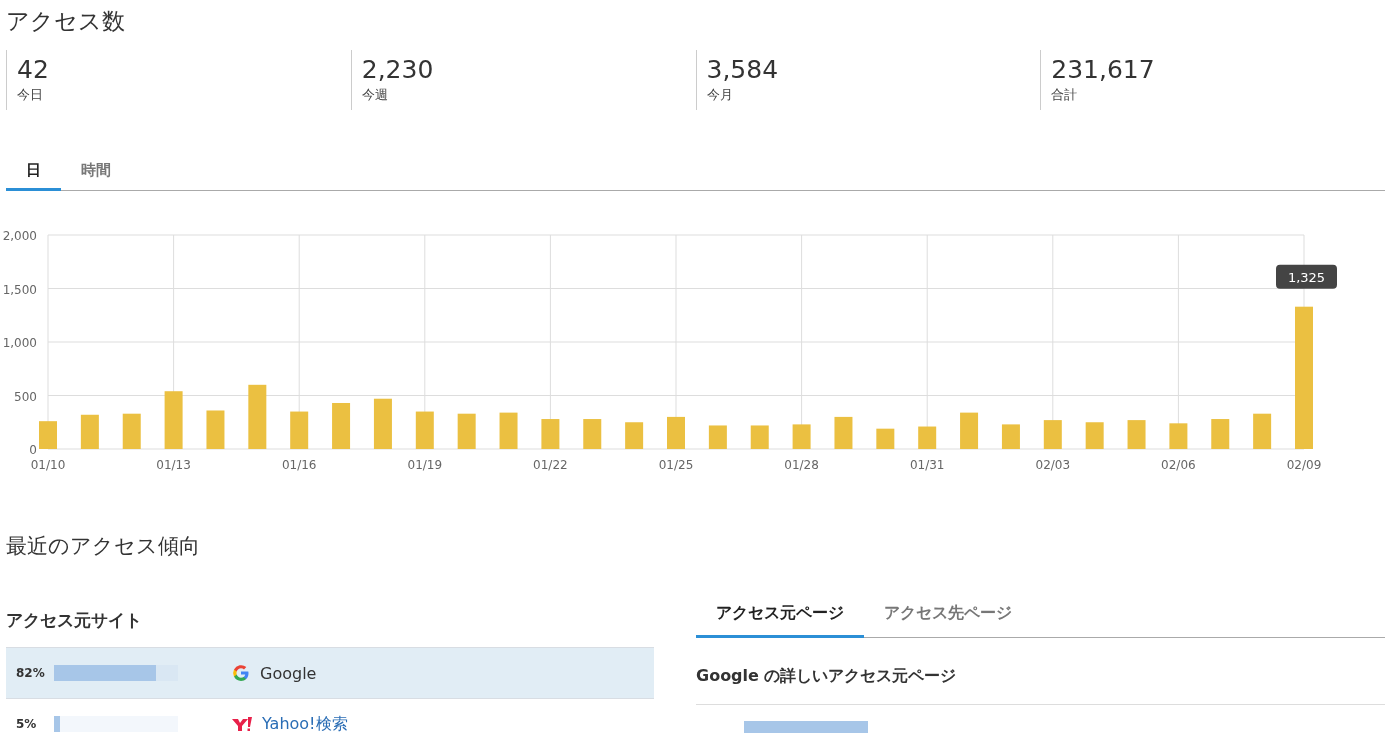  I want to click on tab: 日, so click(33, 172).